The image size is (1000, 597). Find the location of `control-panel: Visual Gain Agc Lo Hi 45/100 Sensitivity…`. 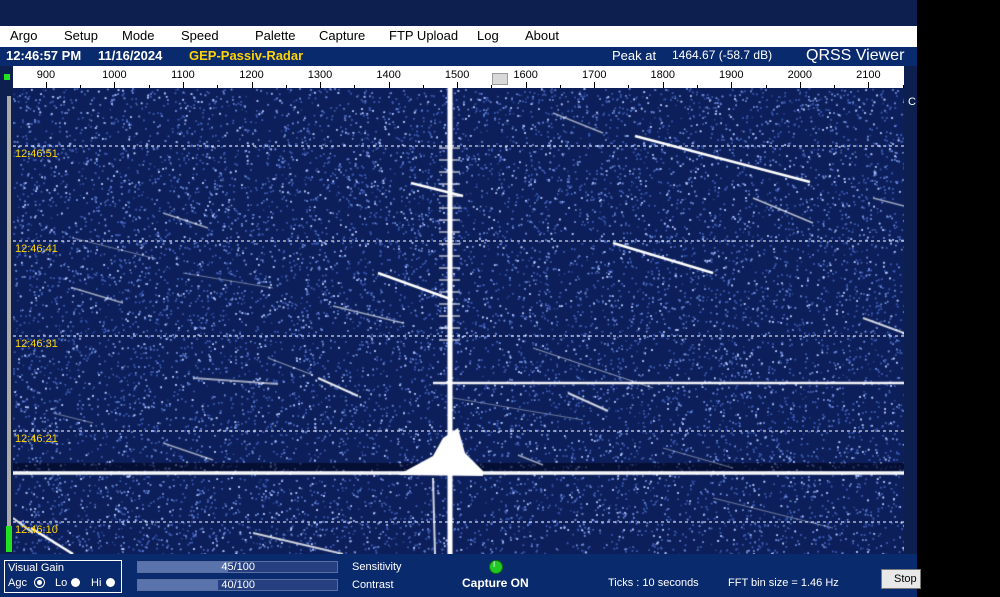

control-panel: Visual Gain Agc Lo Hi 45/100 Sensitivity… is located at coordinates (460, 575).